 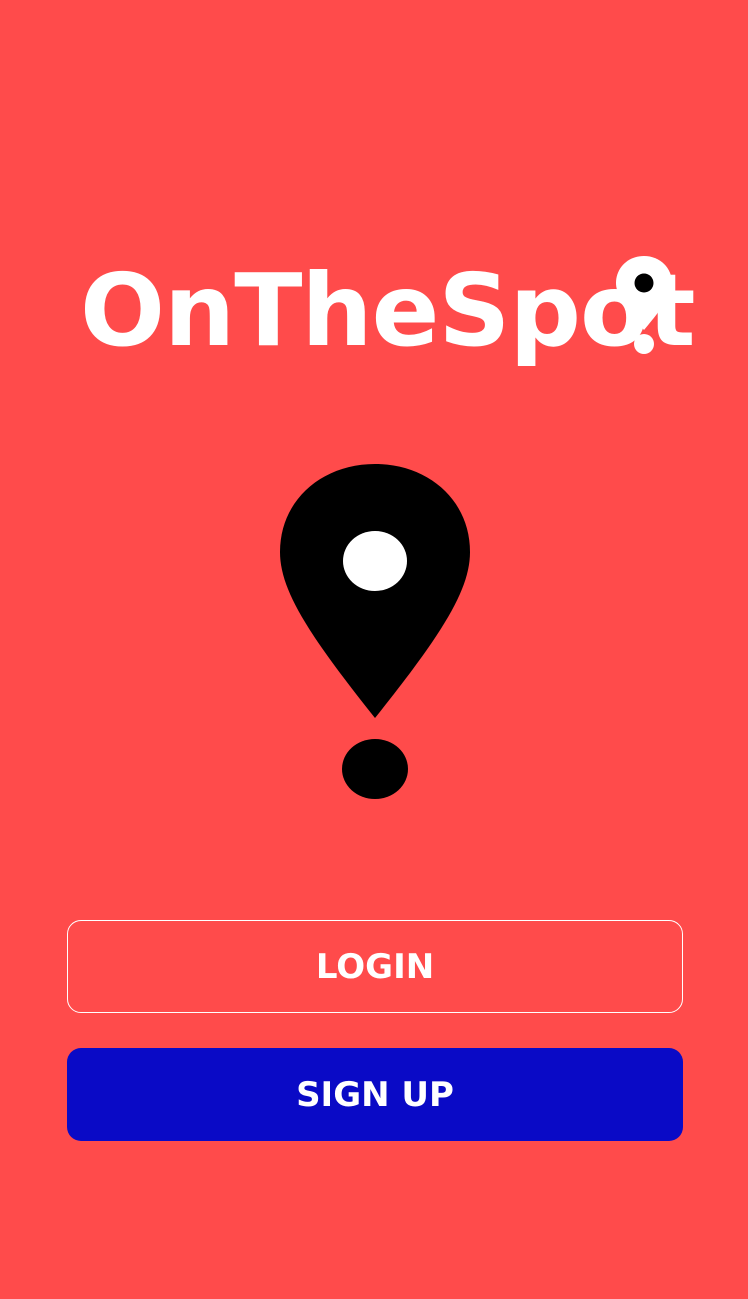 I want to click on app-logo: OnTheSpot, so click(x=388, y=310).